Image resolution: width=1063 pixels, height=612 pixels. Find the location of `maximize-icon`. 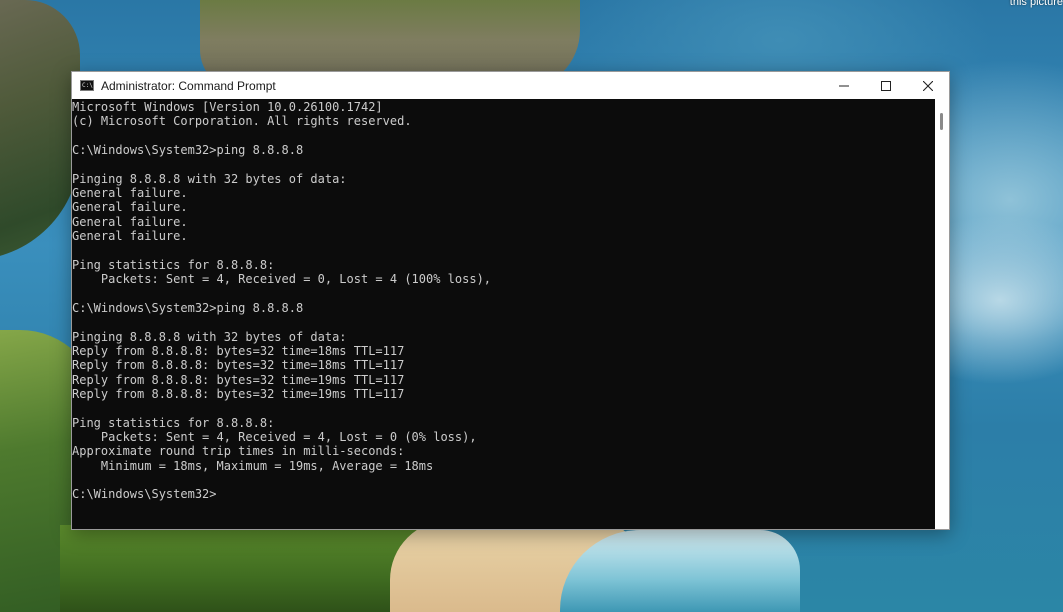

maximize-icon is located at coordinates (886, 85).